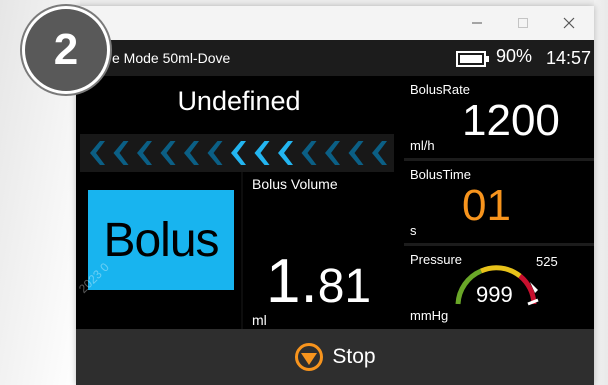 The image size is (608, 385). What do you see at coordinates (335, 58) in the screenshot?
I see `status-bar: e Mode 50ml-Dove 90% 14:57` at bounding box center [335, 58].